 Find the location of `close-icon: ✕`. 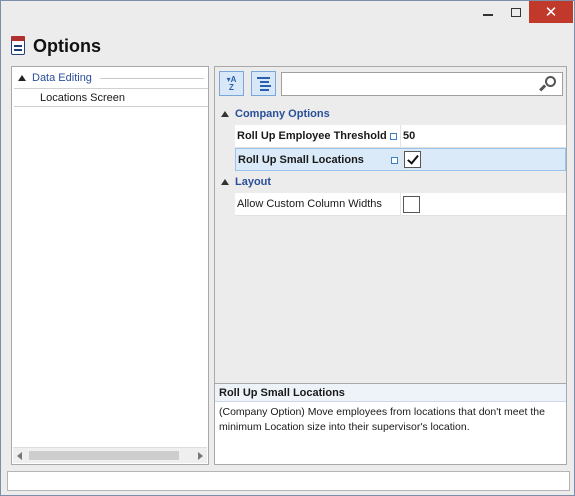

close-icon: ✕ is located at coordinates (551, 12).